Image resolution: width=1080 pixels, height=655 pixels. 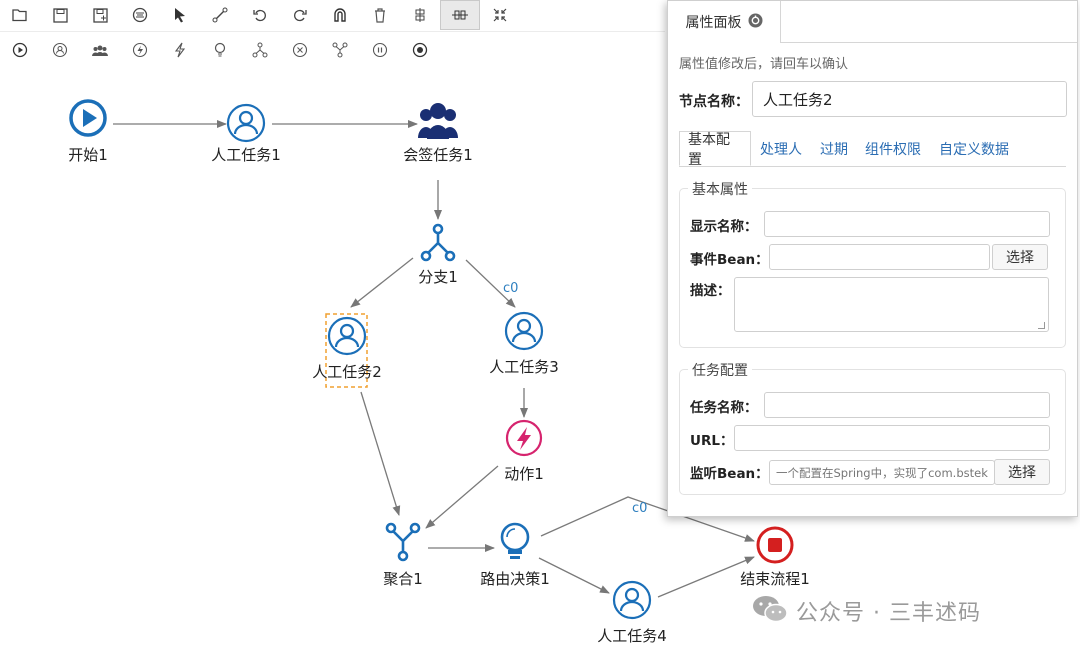 I want to click on node-label: 开始1, so click(x=88, y=155).